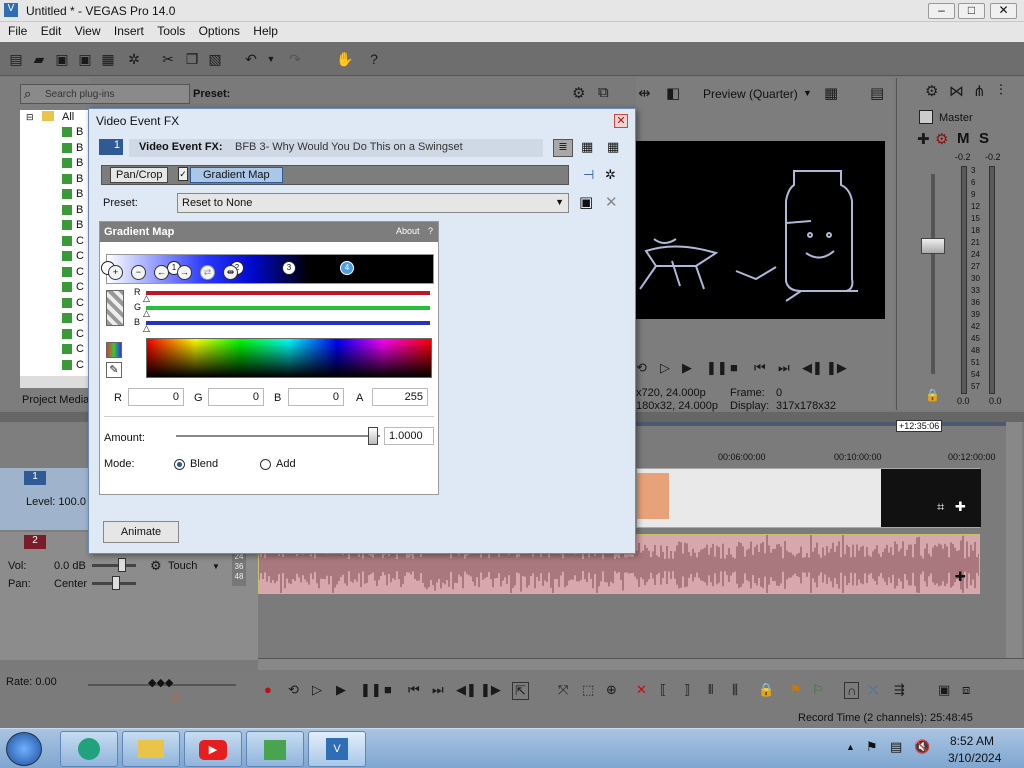 The height and width of the screenshot is (768, 1024). What do you see at coordinates (520, 691) in the screenshot?
I see `normal-edit-tool-icon: ⇱` at bounding box center [520, 691].